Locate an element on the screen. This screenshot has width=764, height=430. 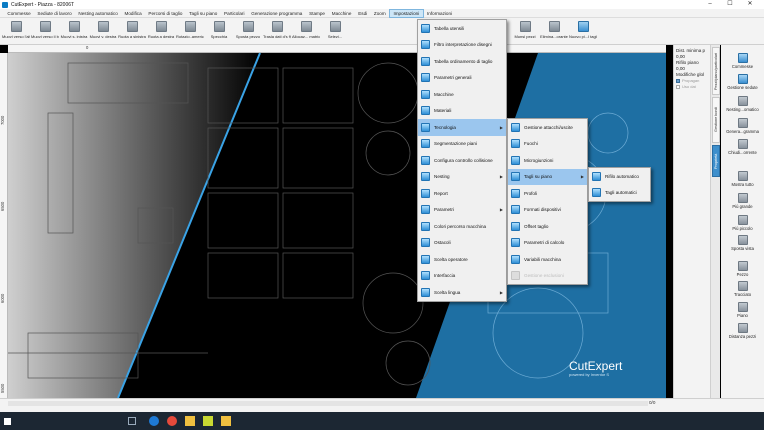
submenu-formati: Formati dispositivi is located at coordinates (547, 210).